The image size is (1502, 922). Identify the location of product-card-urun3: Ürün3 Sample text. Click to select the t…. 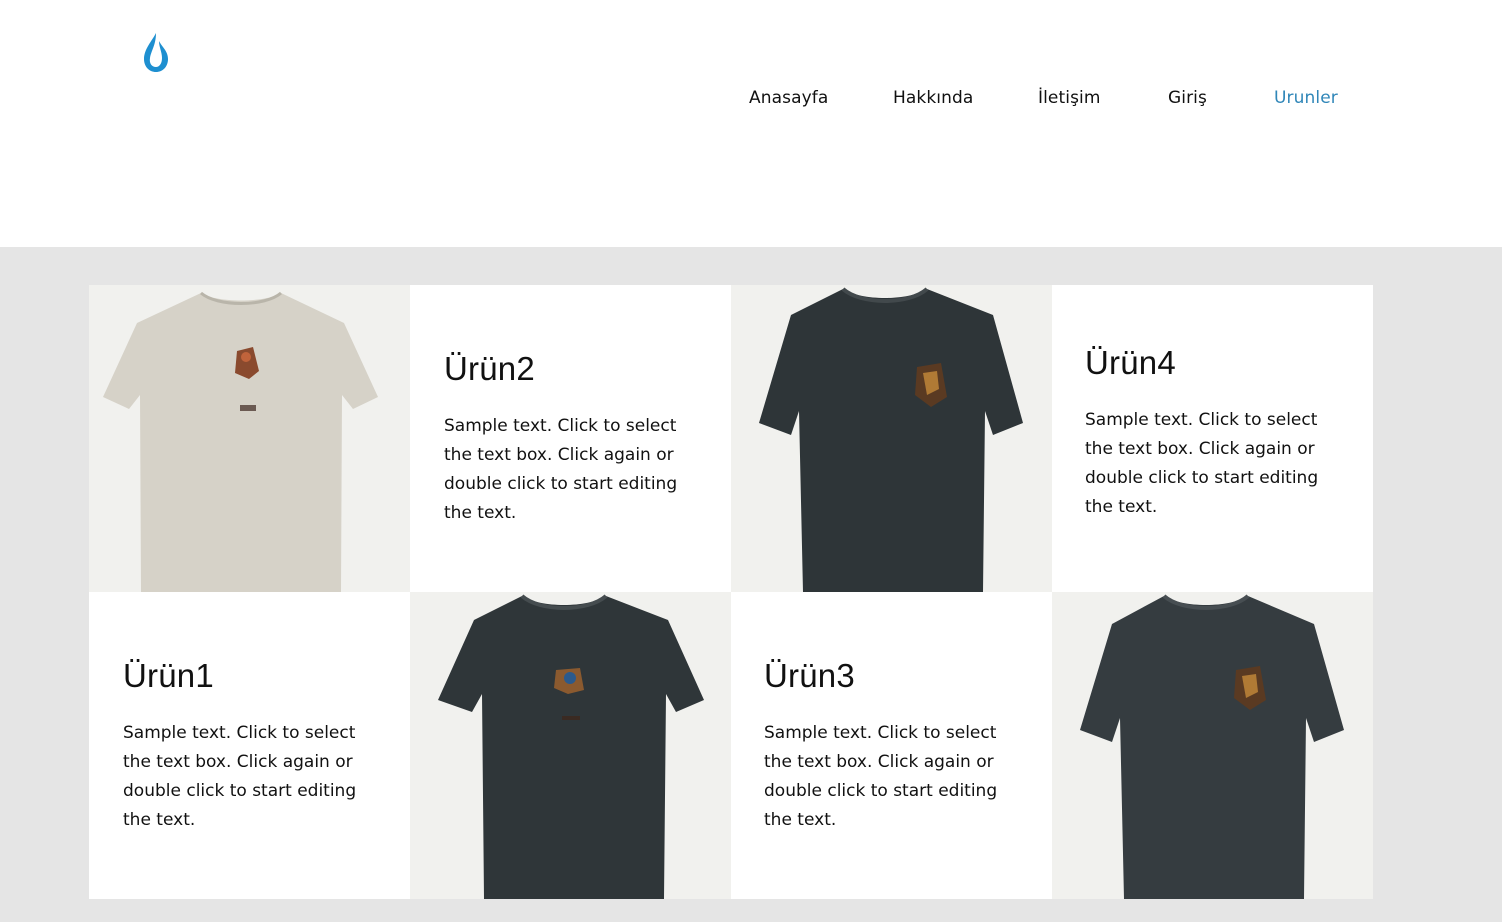
(891, 745).